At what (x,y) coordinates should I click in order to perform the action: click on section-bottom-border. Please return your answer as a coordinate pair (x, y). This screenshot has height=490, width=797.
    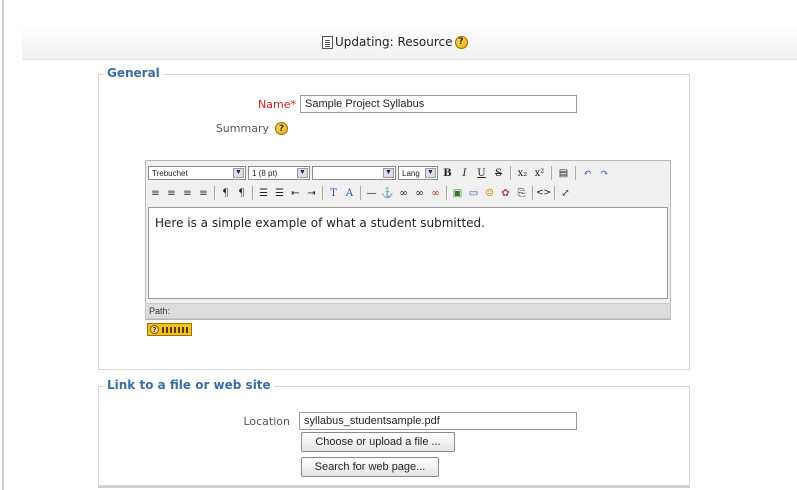
    Looking at the image, I should click on (394, 487).